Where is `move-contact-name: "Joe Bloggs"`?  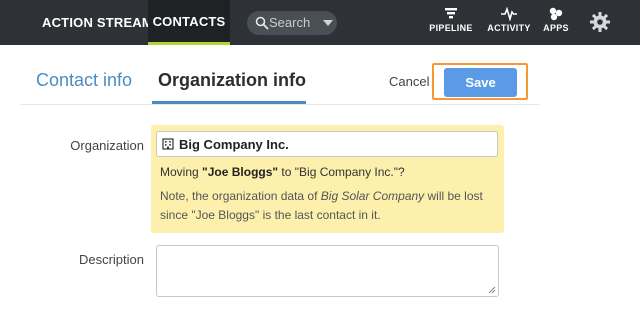 move-contact-name: "Joe Bloggs" is located at coordinates (240, 172).